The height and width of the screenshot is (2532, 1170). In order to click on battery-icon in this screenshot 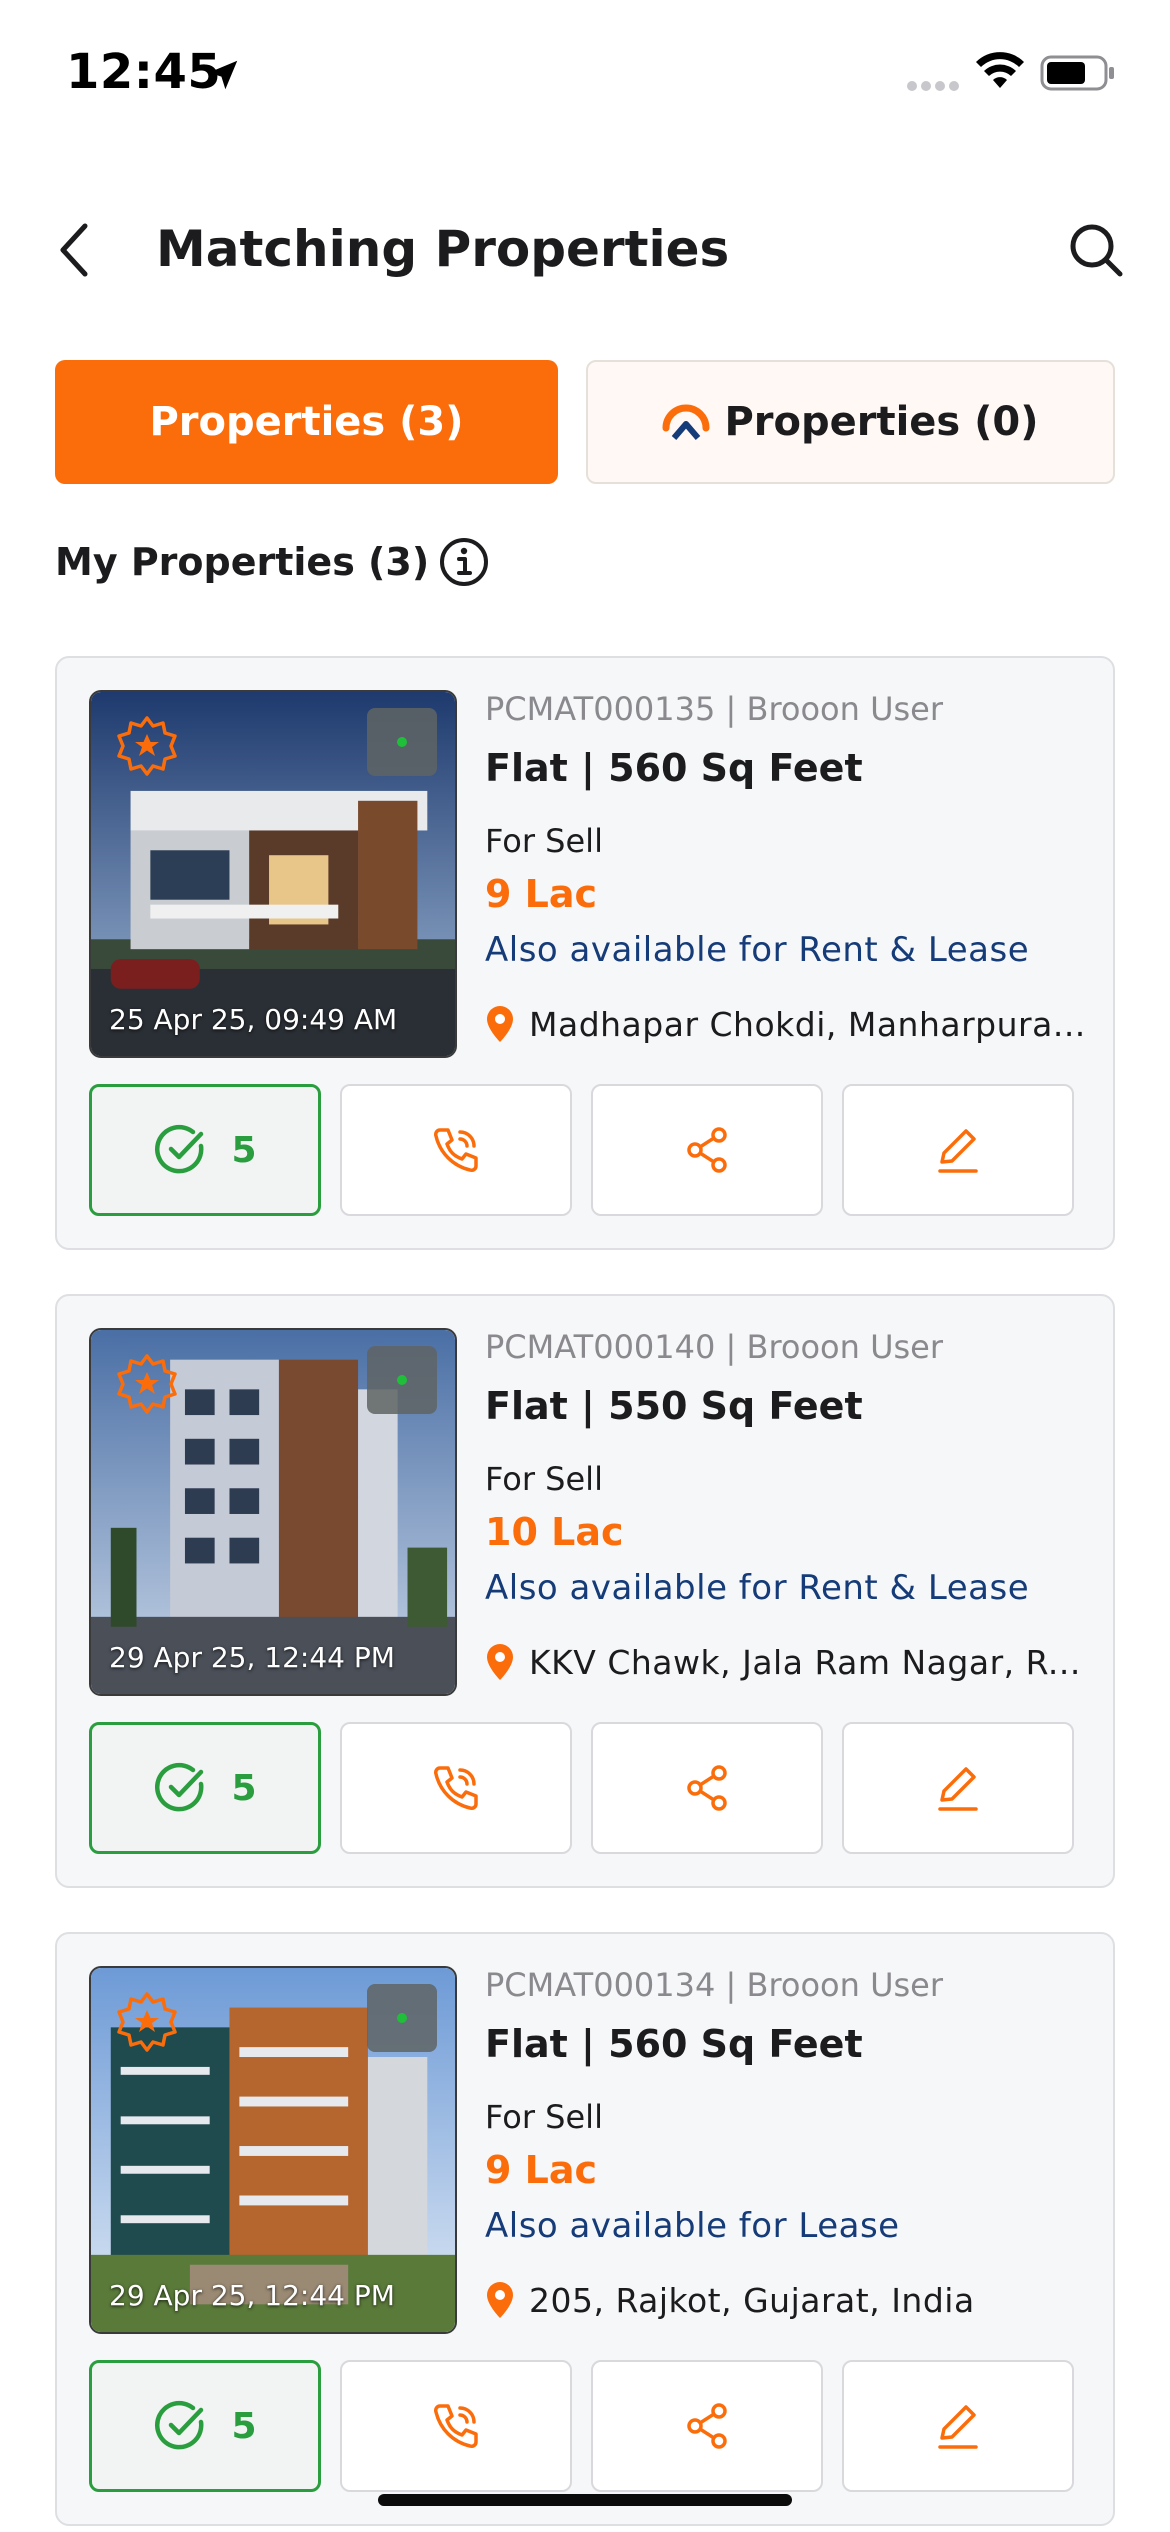, I will do `click(1077, 73)`.